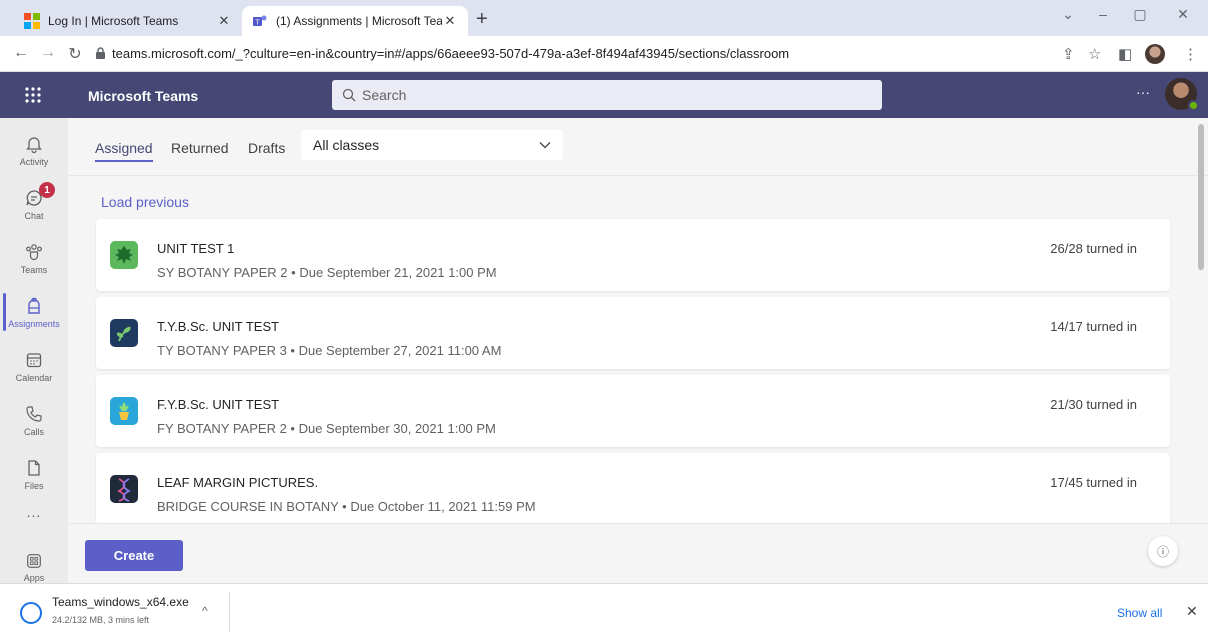  I want to click on load-previous-link: Load previous, so click(145, 202).